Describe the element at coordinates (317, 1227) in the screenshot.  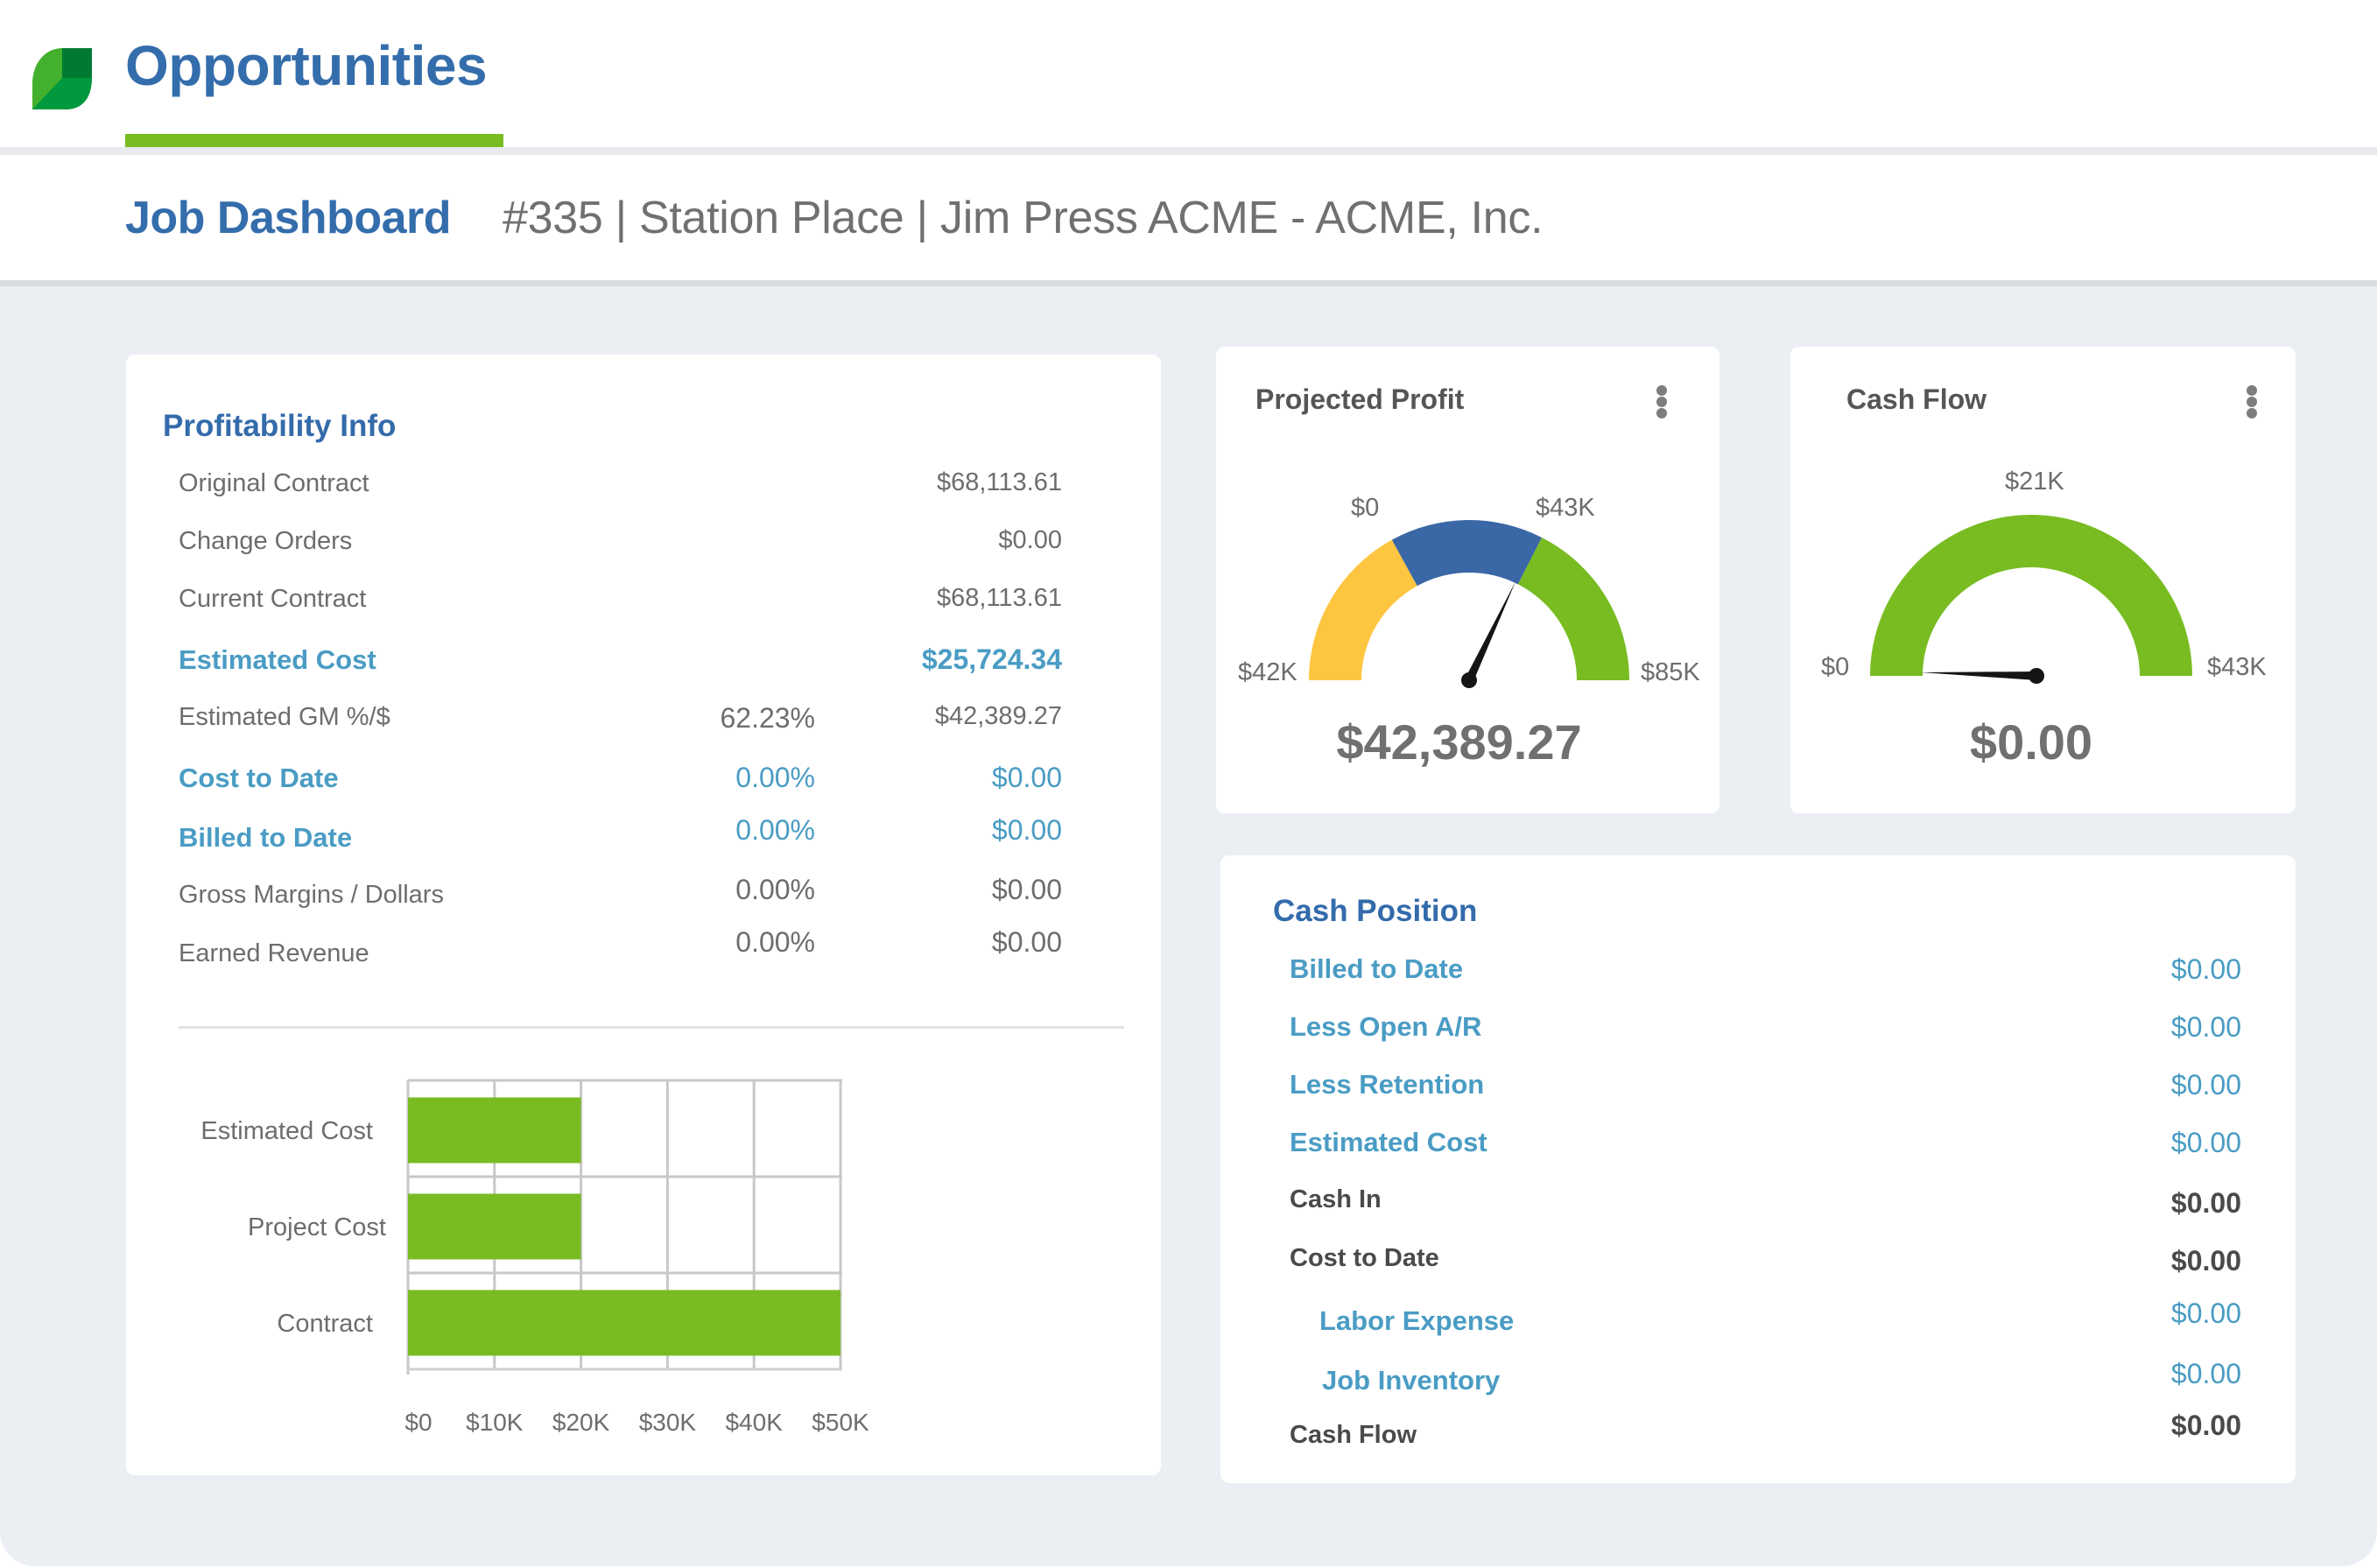
I see `category-label: Project Cost` at that location.